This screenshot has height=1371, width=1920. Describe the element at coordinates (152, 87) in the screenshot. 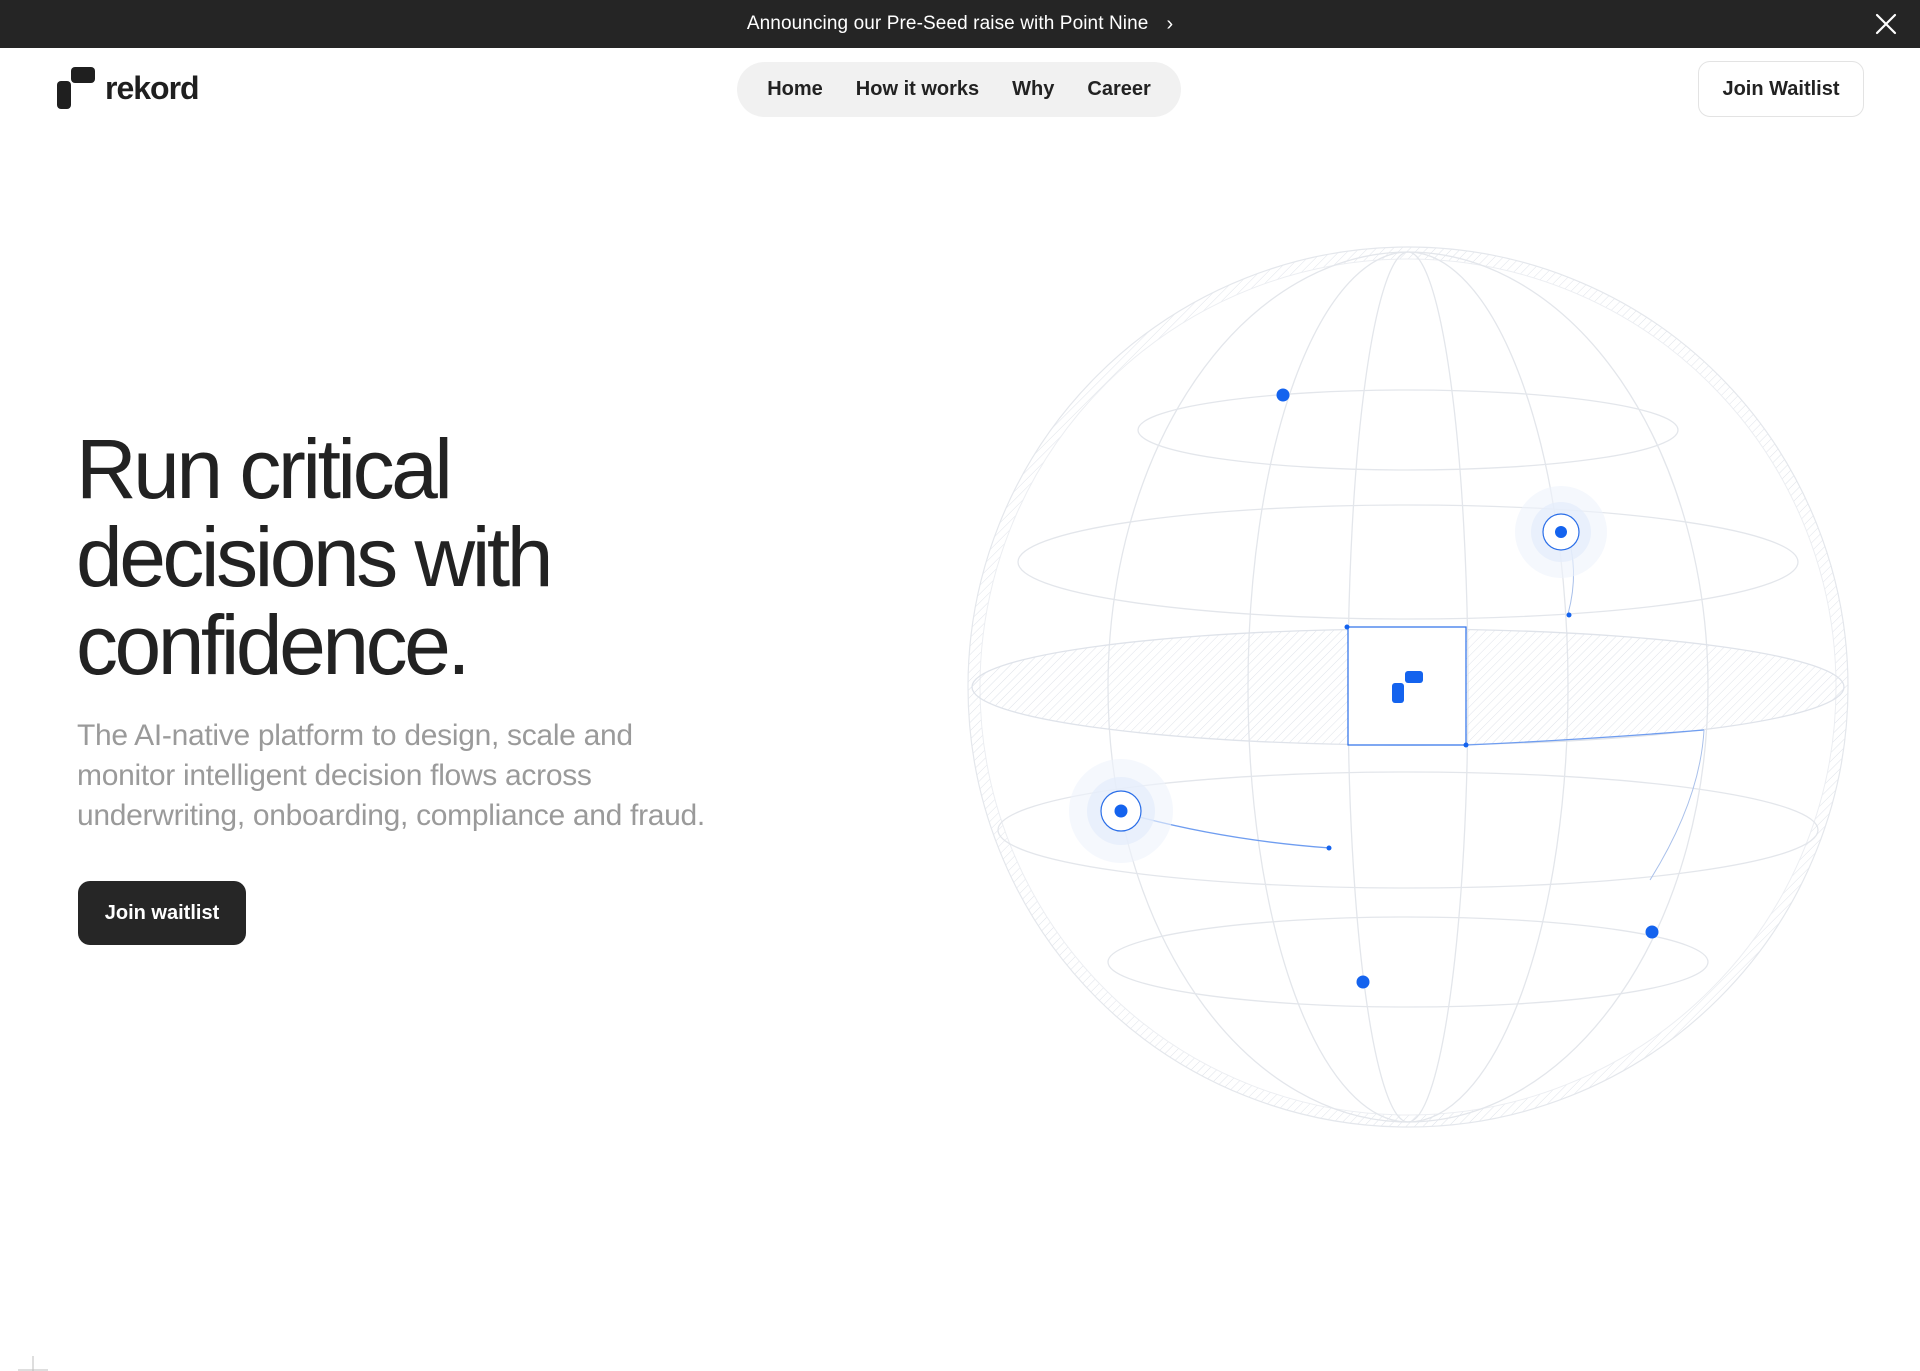

I see `brand-name: rekord` at that location.